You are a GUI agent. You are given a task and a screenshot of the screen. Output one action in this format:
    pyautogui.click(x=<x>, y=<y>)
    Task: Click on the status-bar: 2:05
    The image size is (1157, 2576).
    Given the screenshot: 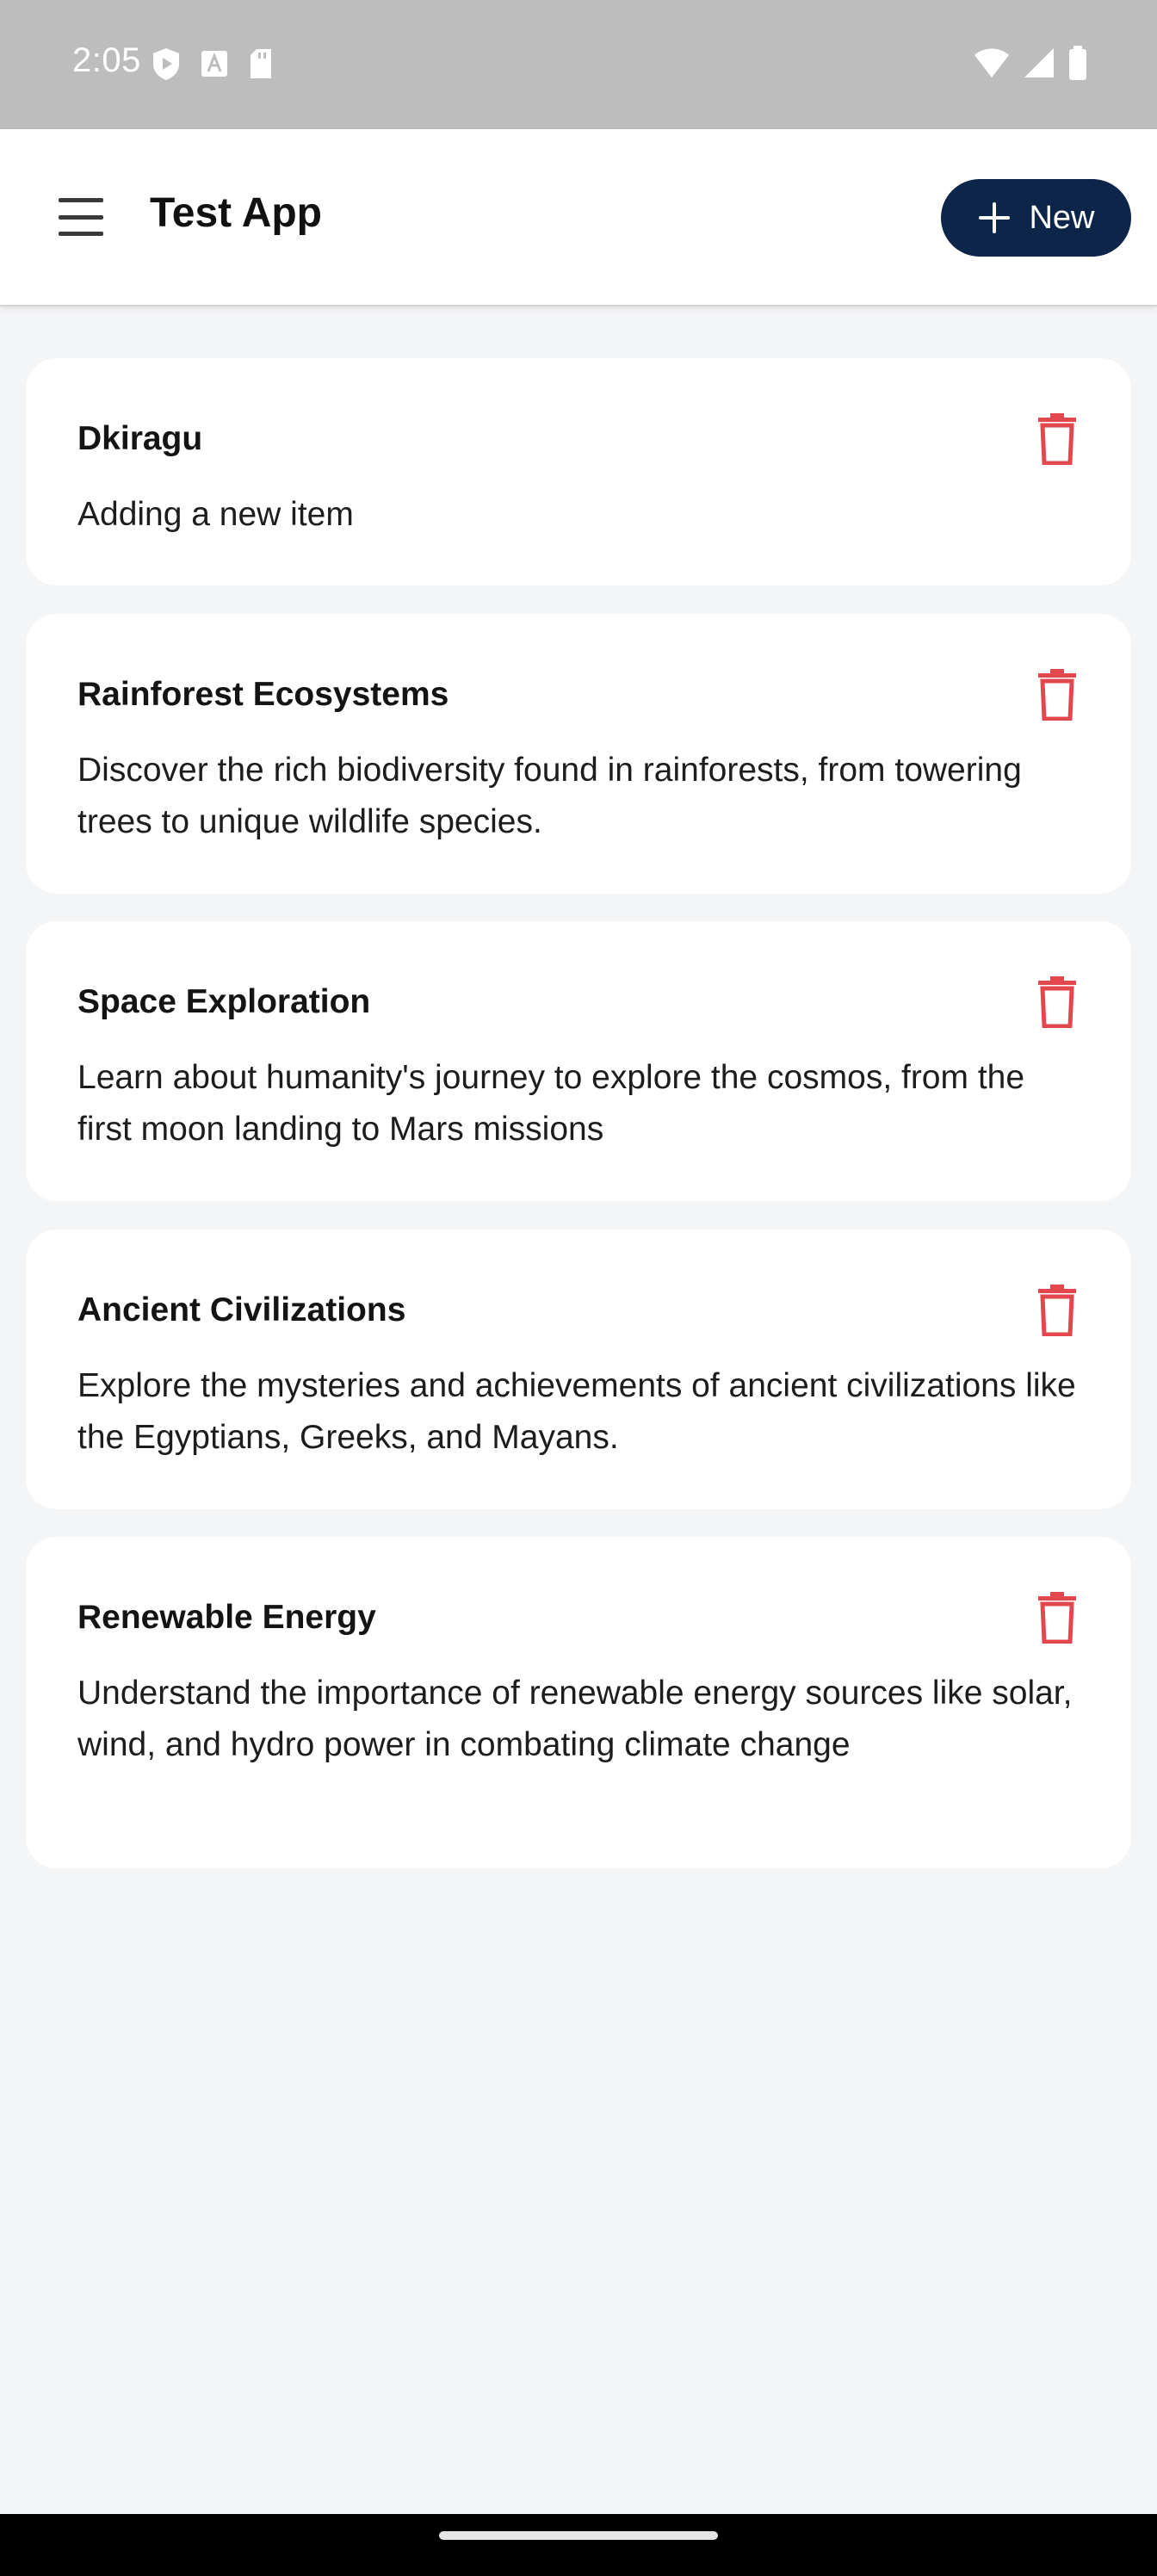 What is the action you would take?
    pyautogui.click(x=579, y=64)
    